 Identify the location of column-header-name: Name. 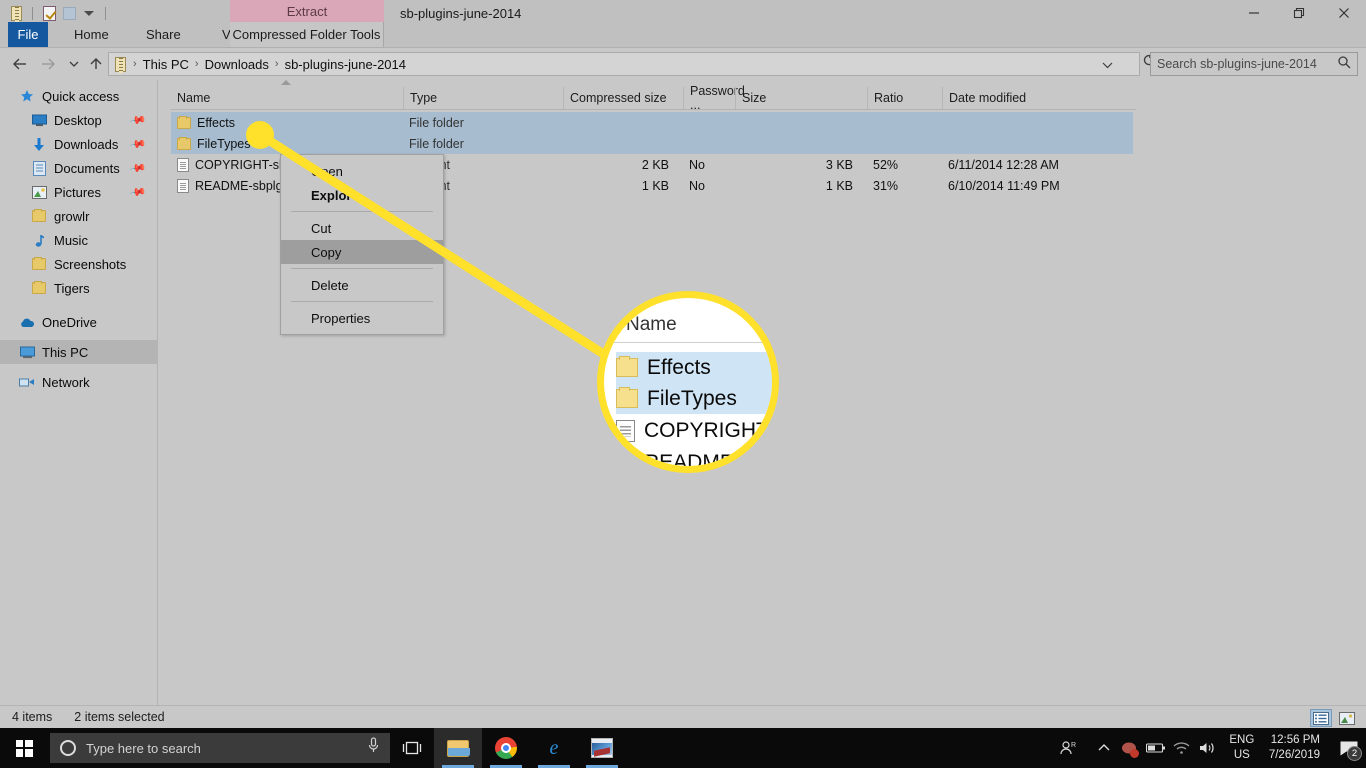
(287, 94).